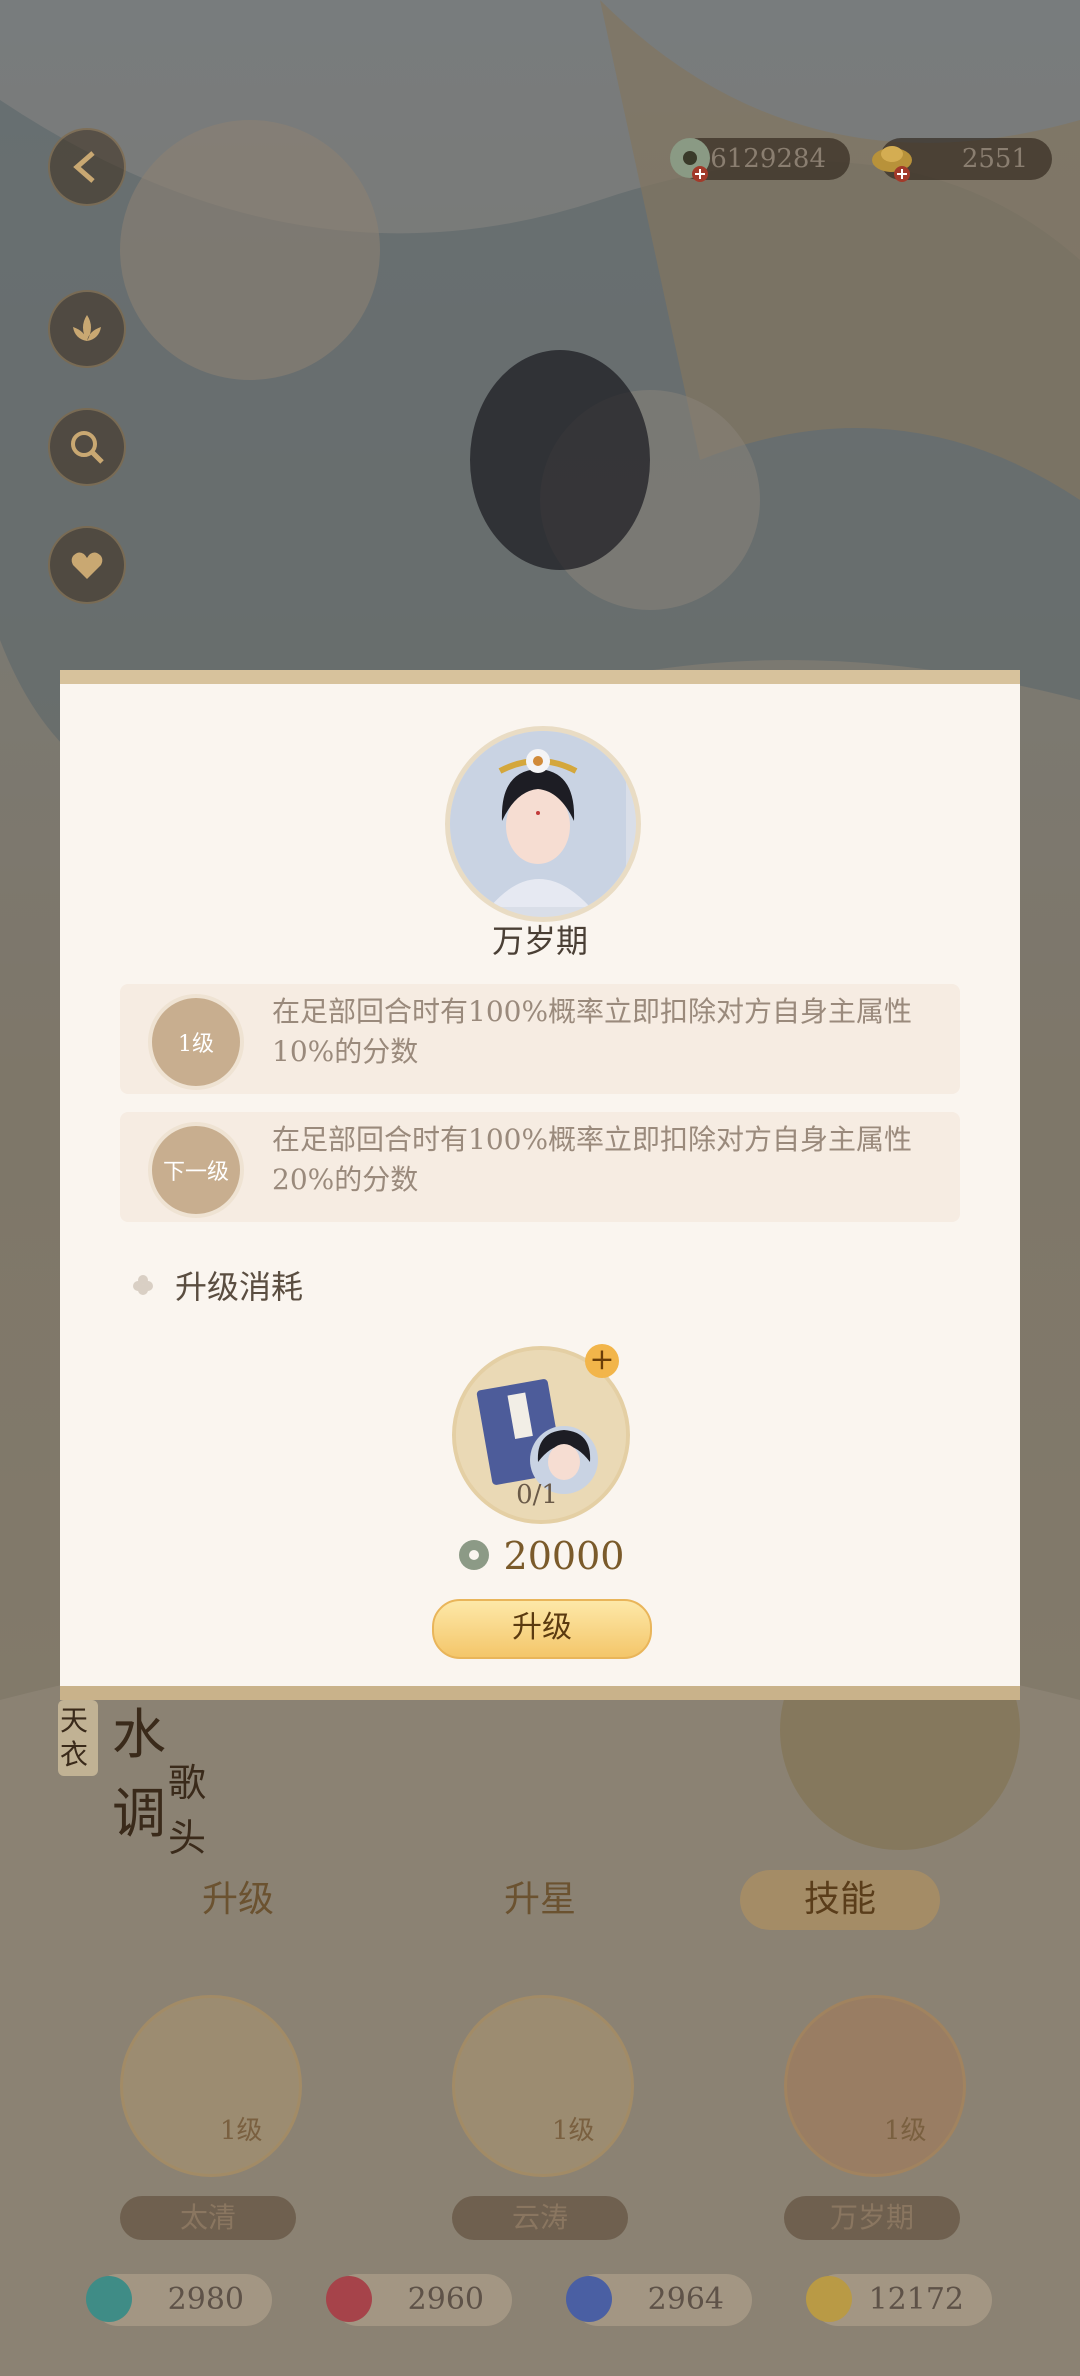 Image resolution: width=1080 pixels, height=2376 pixels. I want to click on current-level-row: 1级 在足部回合时有100%概率立即扣除对方自身主属性10%的分数, so click(540, 1039).